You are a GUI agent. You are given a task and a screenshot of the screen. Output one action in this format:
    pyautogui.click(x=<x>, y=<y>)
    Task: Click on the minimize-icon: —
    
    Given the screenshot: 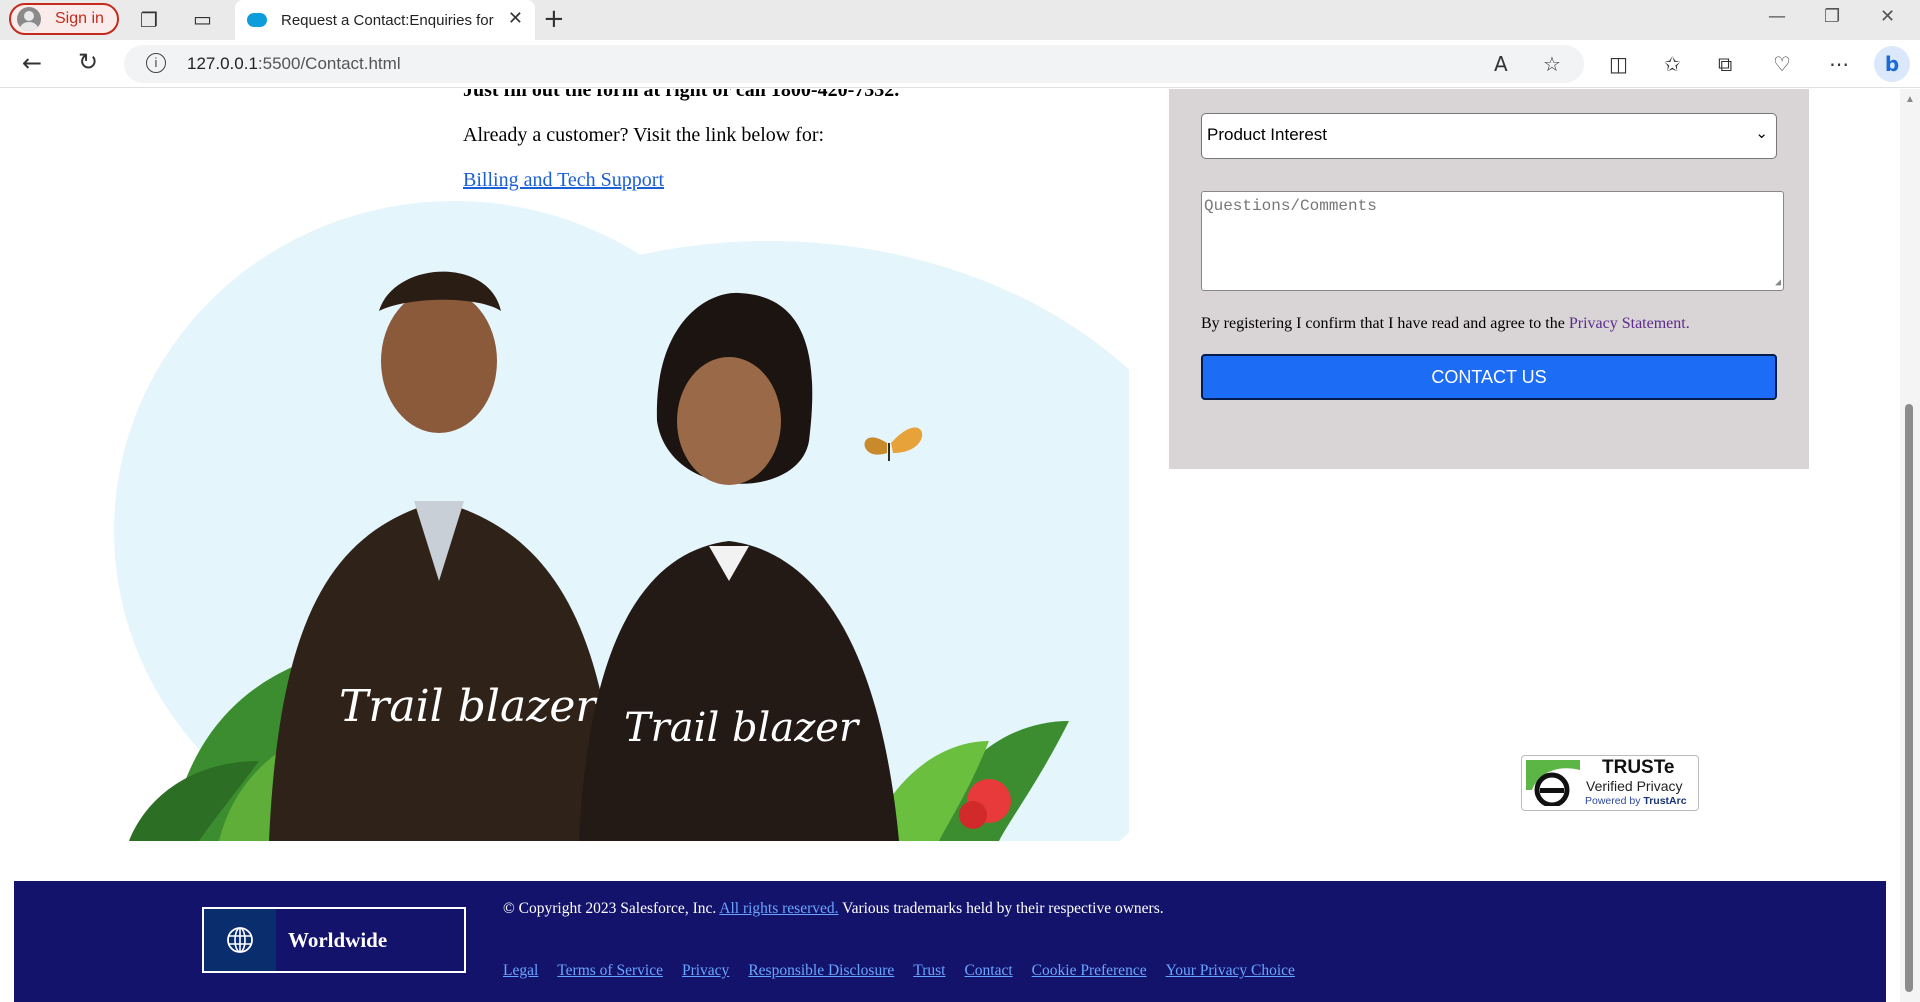 What is the action you would take?
    pyautogui.click(x=1777, y=16)
    